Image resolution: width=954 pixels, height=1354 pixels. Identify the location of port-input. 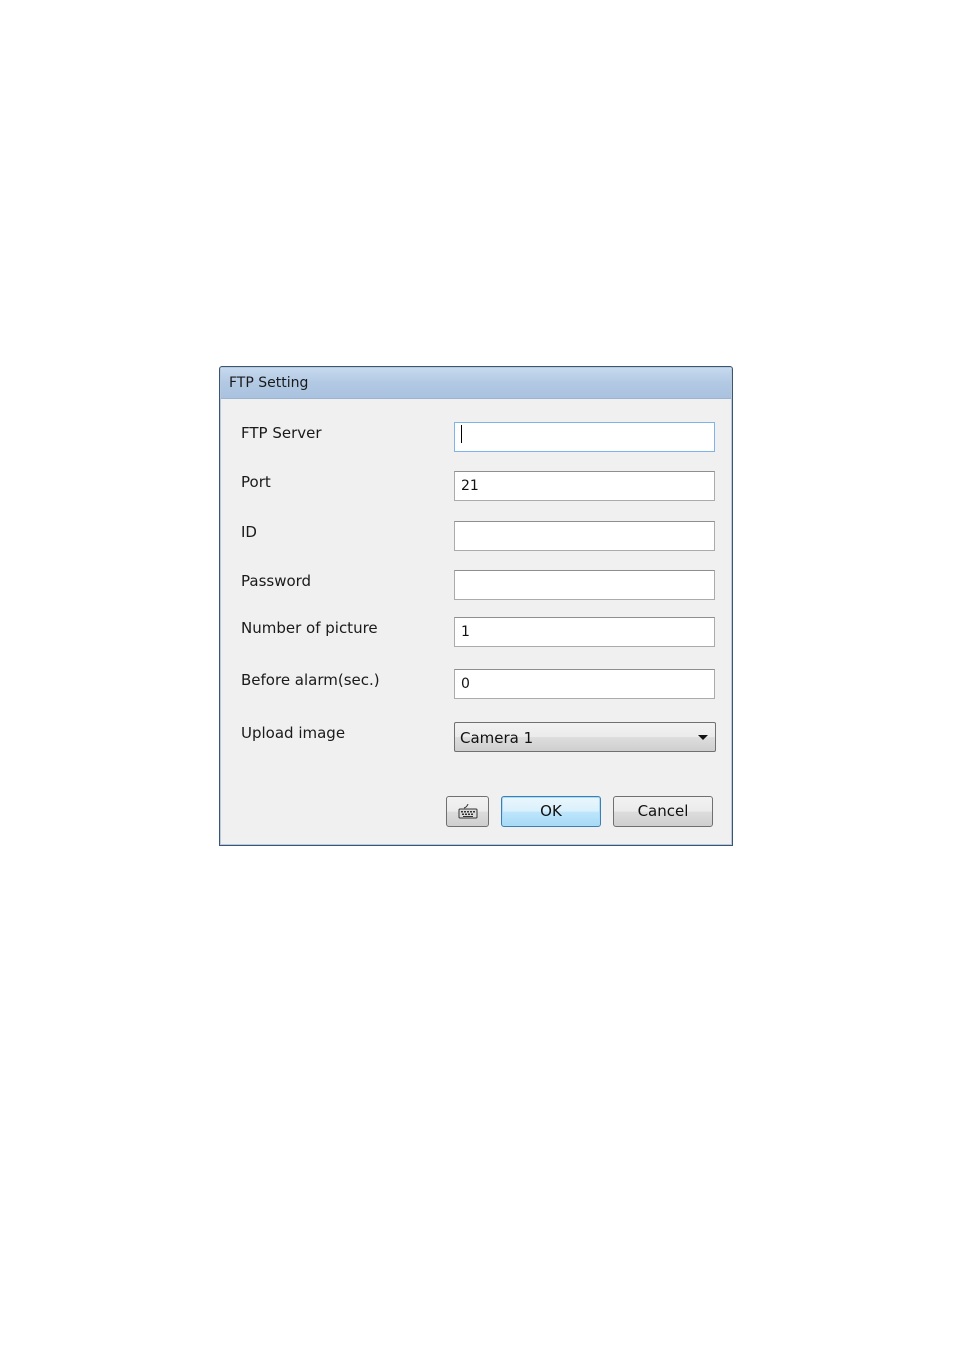
(584, 486).